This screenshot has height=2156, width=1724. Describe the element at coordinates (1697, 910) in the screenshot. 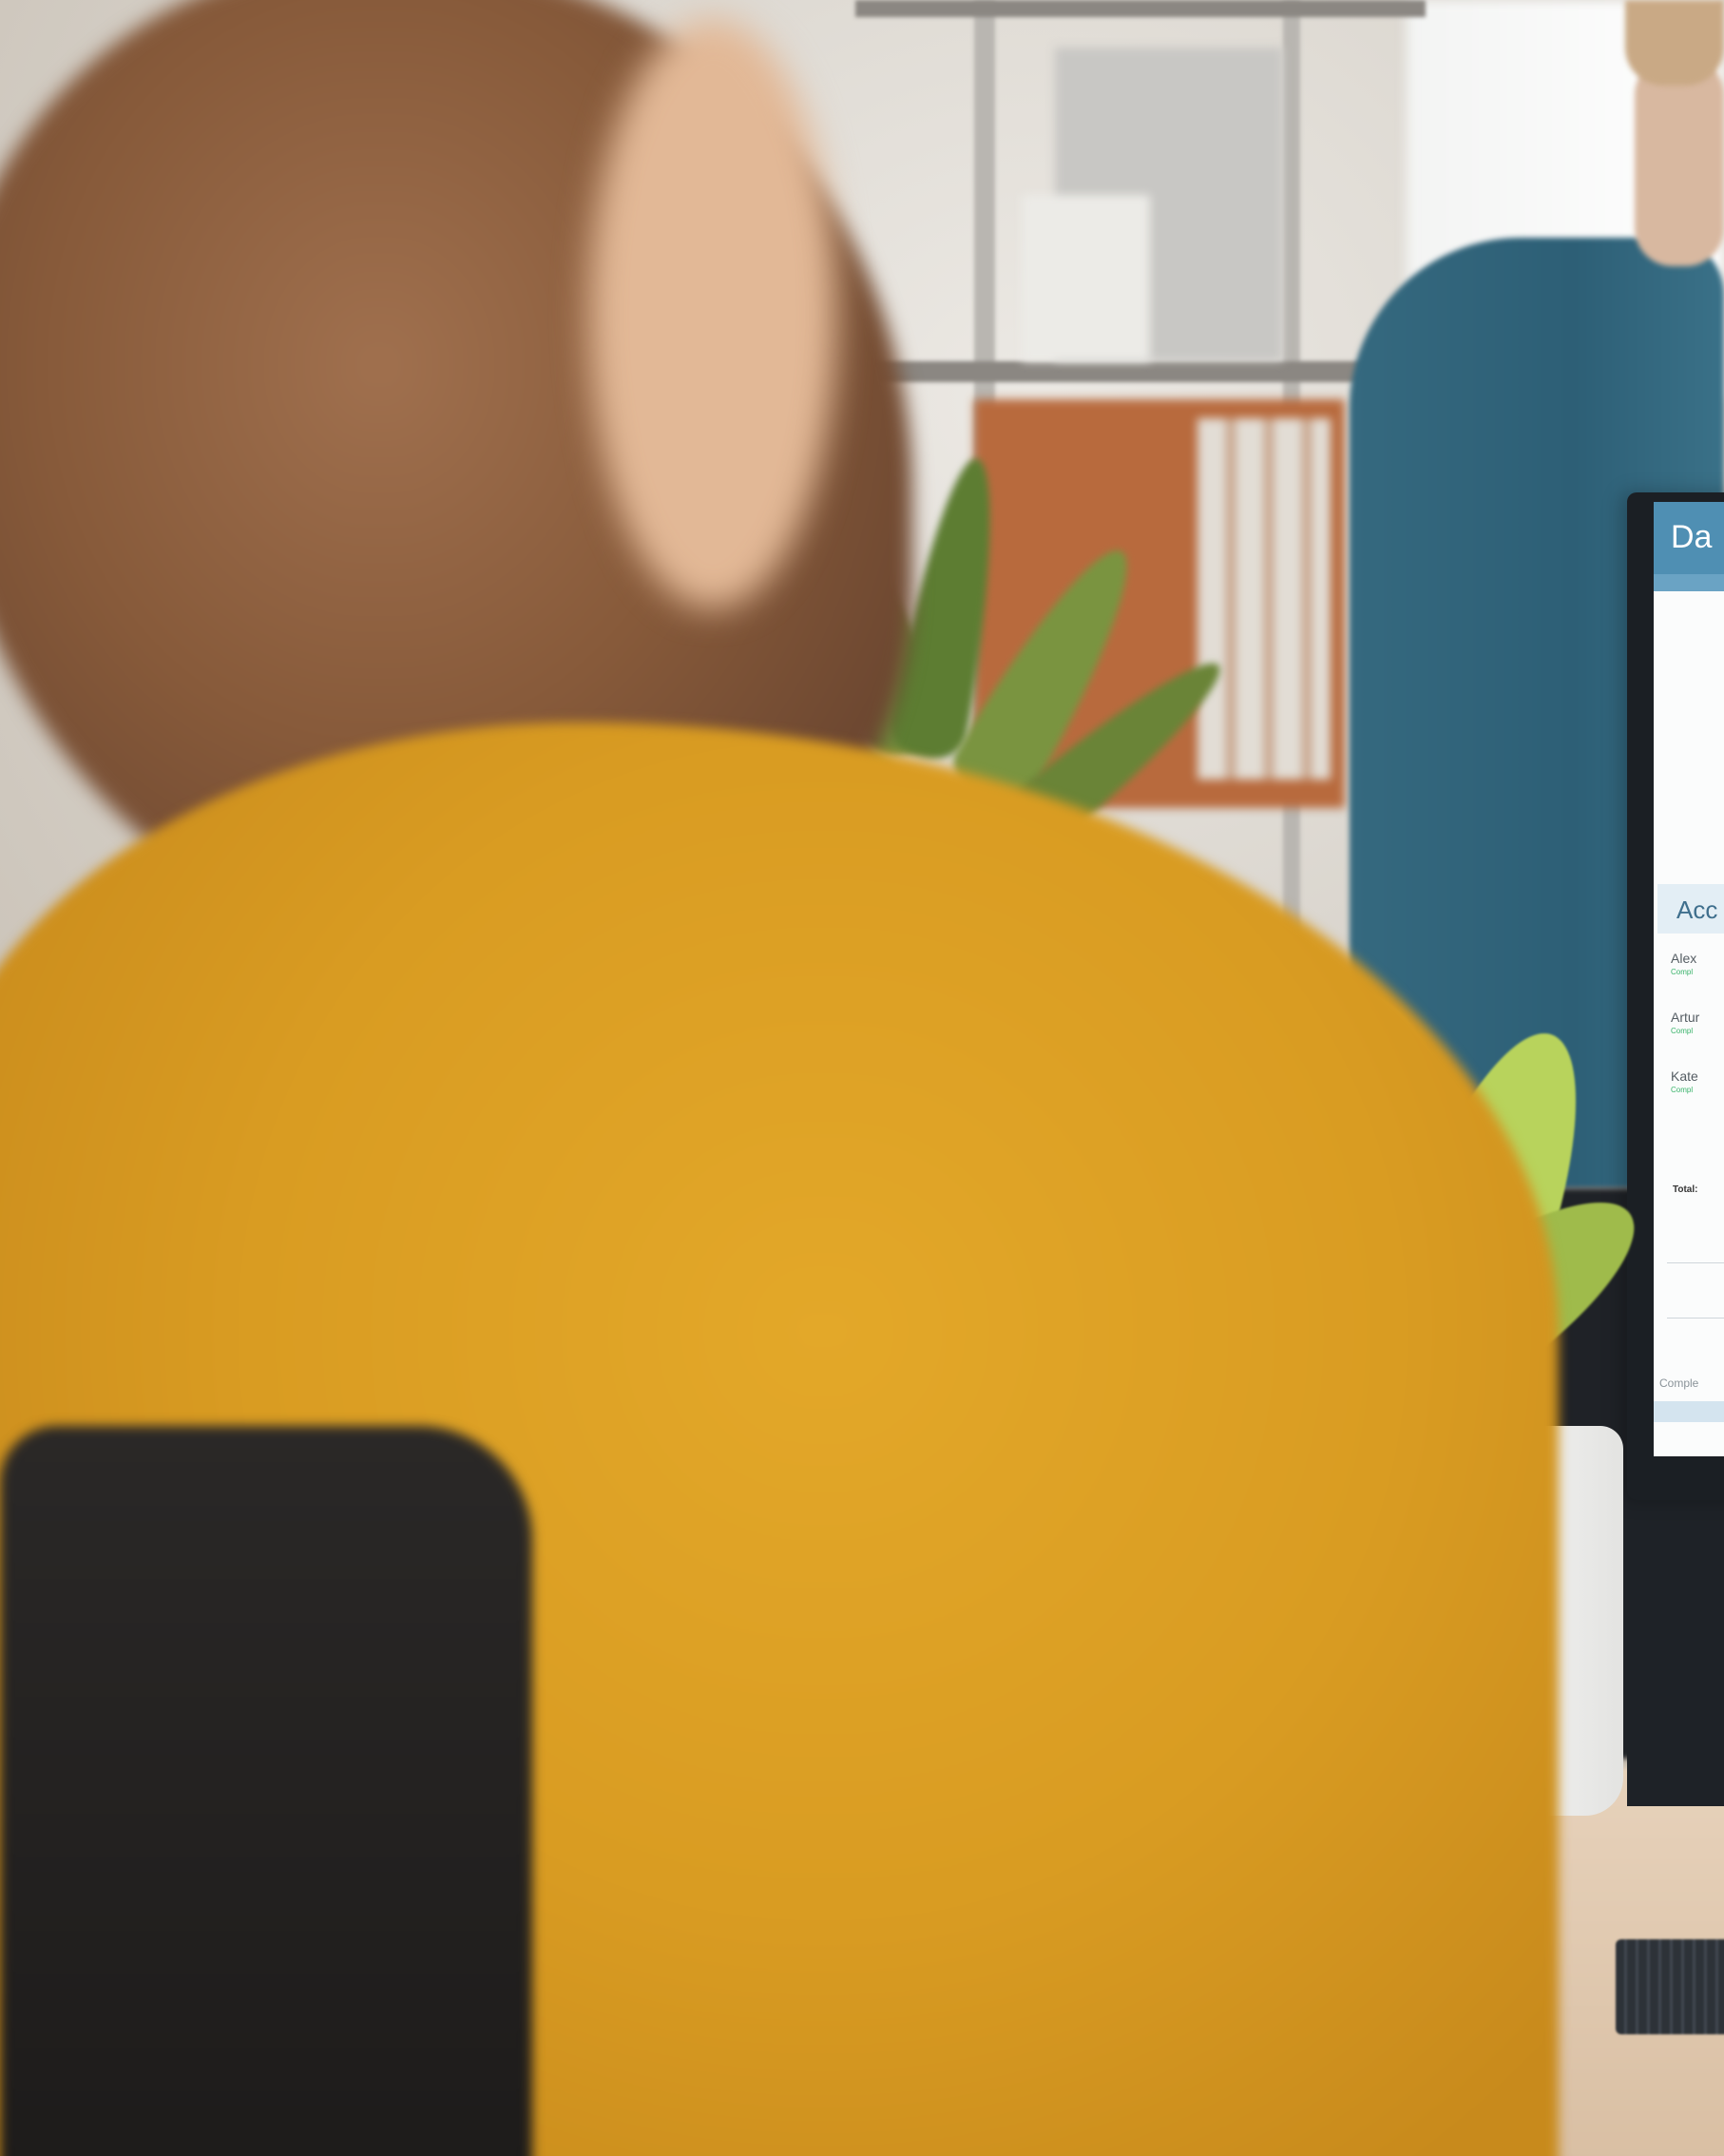

I see `panel-title: Acc` at that location.